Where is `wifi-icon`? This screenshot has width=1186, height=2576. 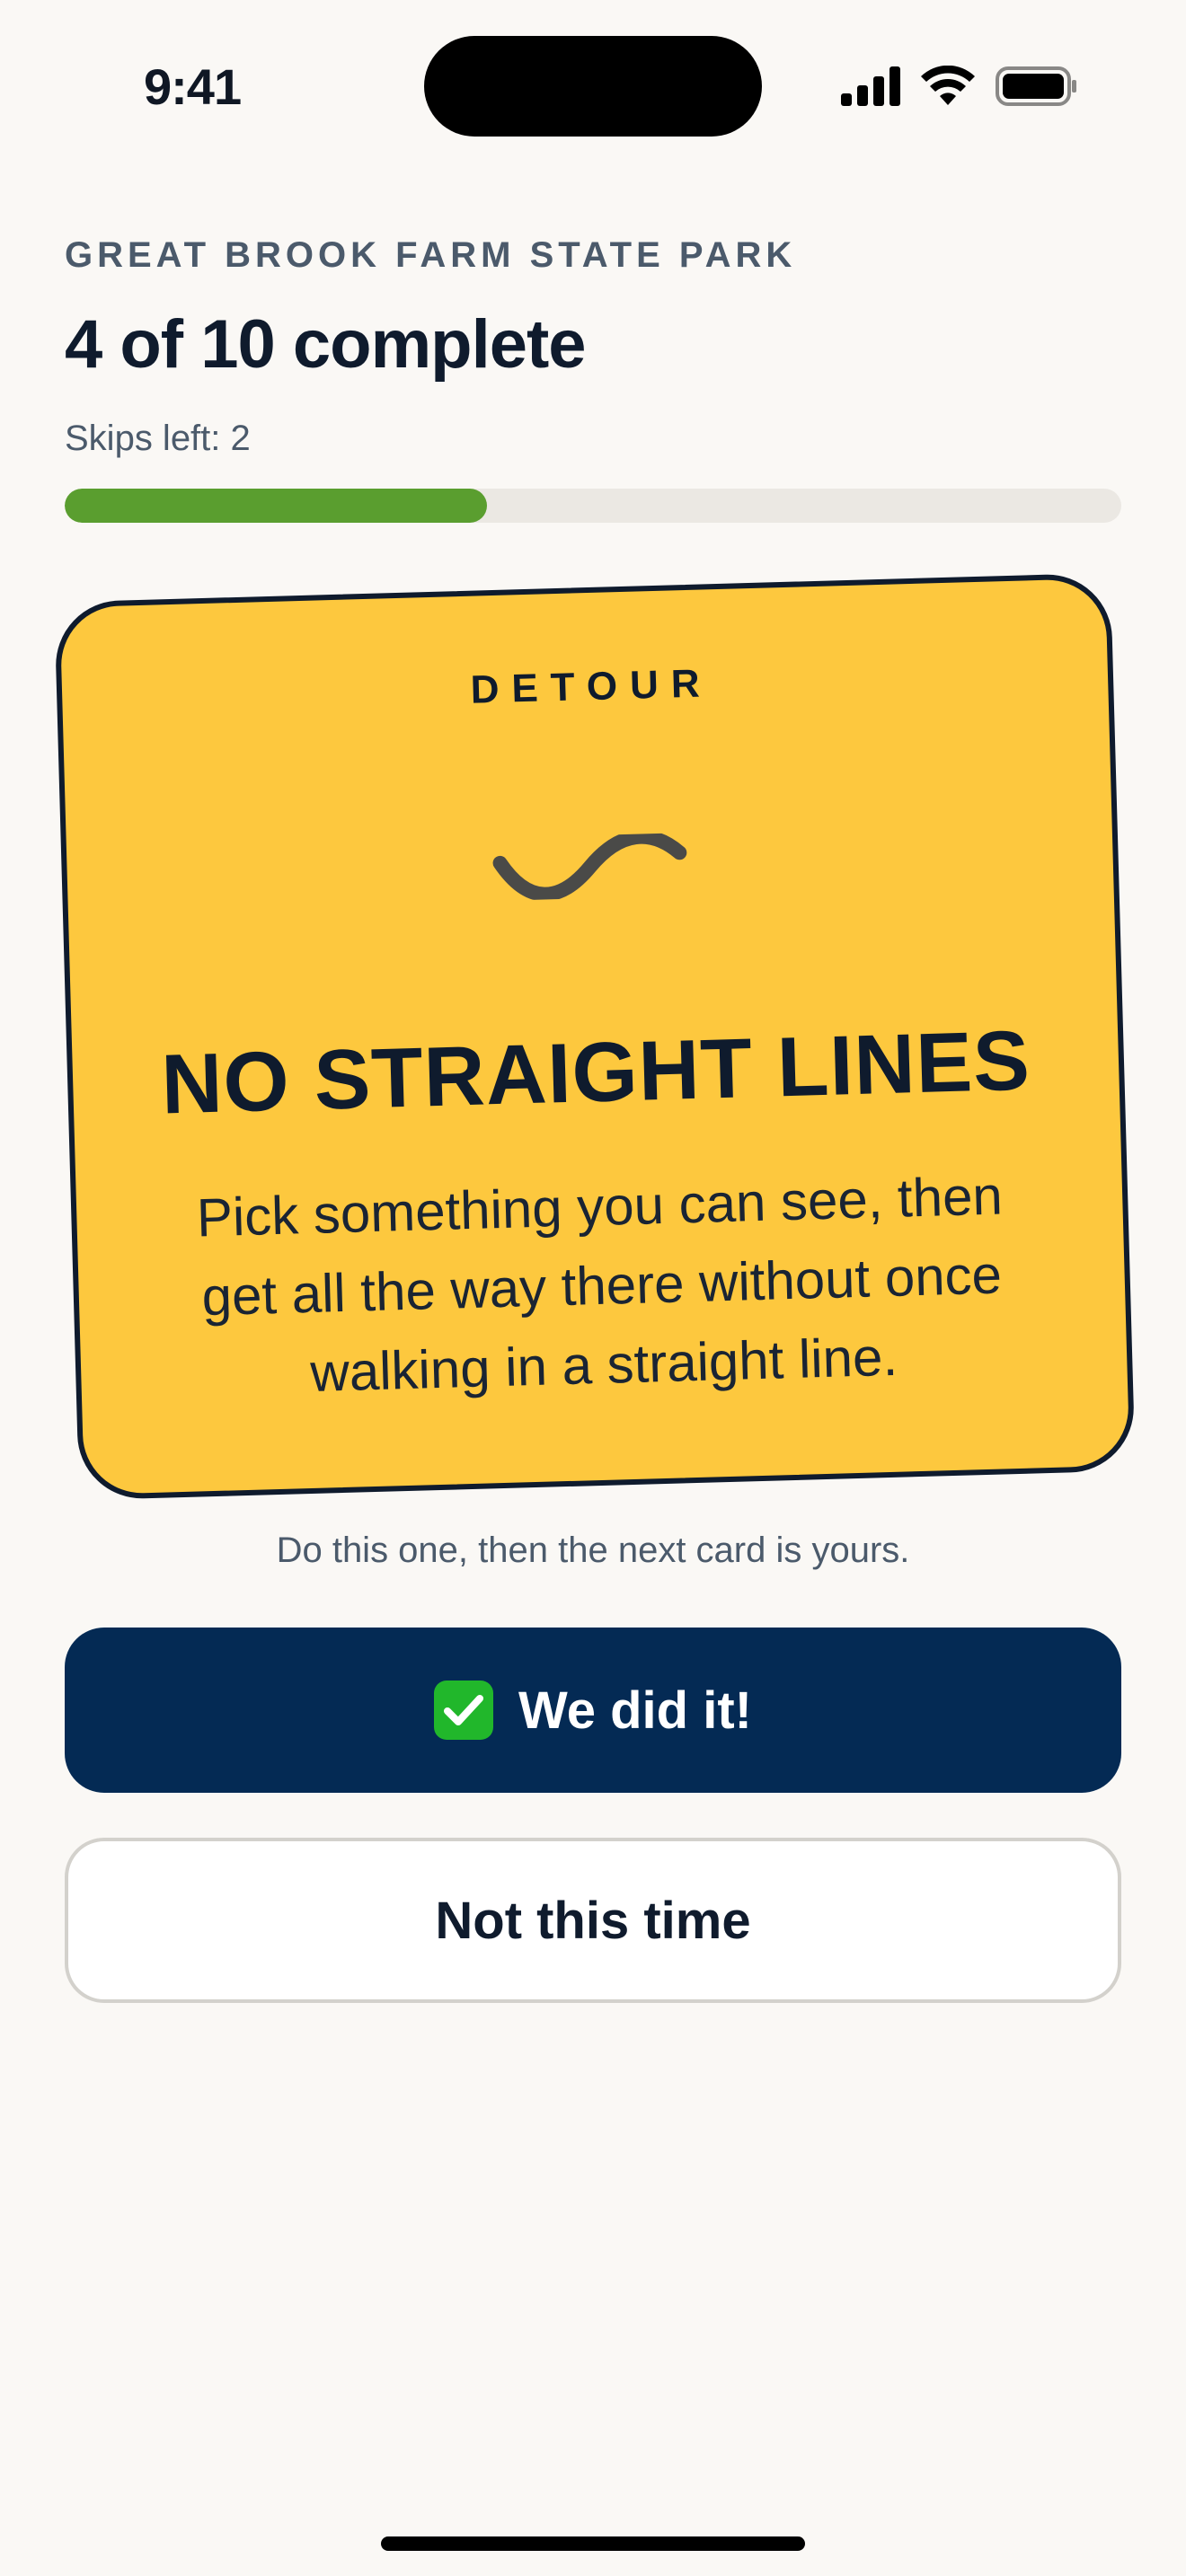
wifi-icon is located at coordinates (948, 88).